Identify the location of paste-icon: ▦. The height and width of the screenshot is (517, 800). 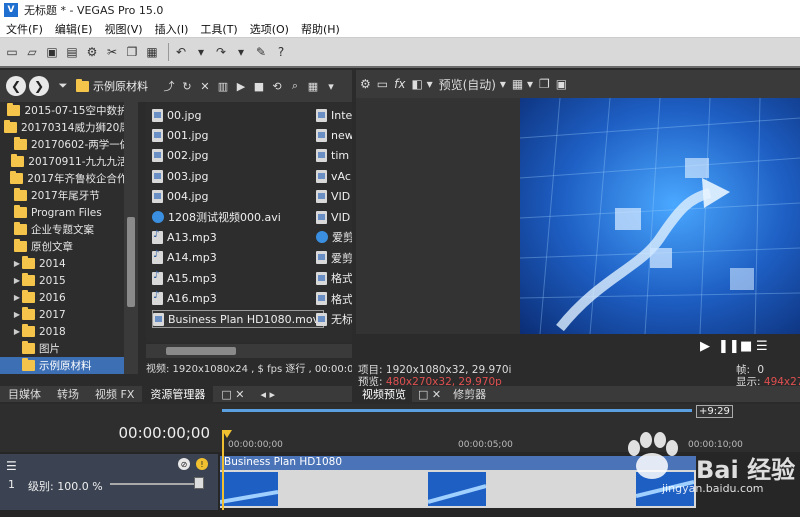
(152, 52).